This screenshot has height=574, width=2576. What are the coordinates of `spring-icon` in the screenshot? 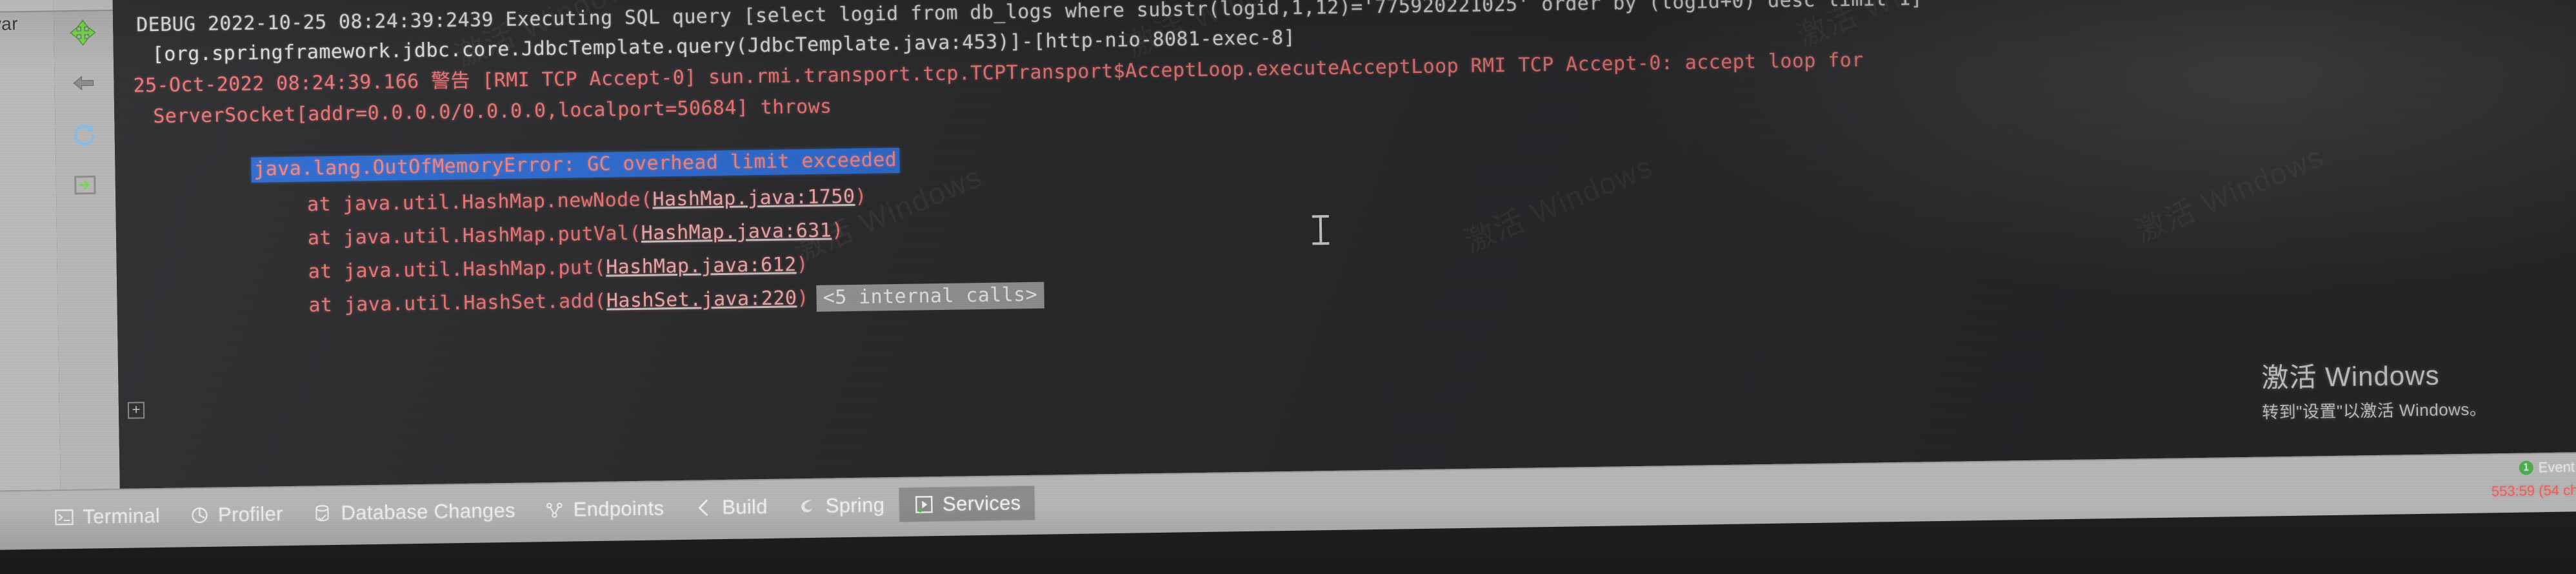 It's located at (807, 506).